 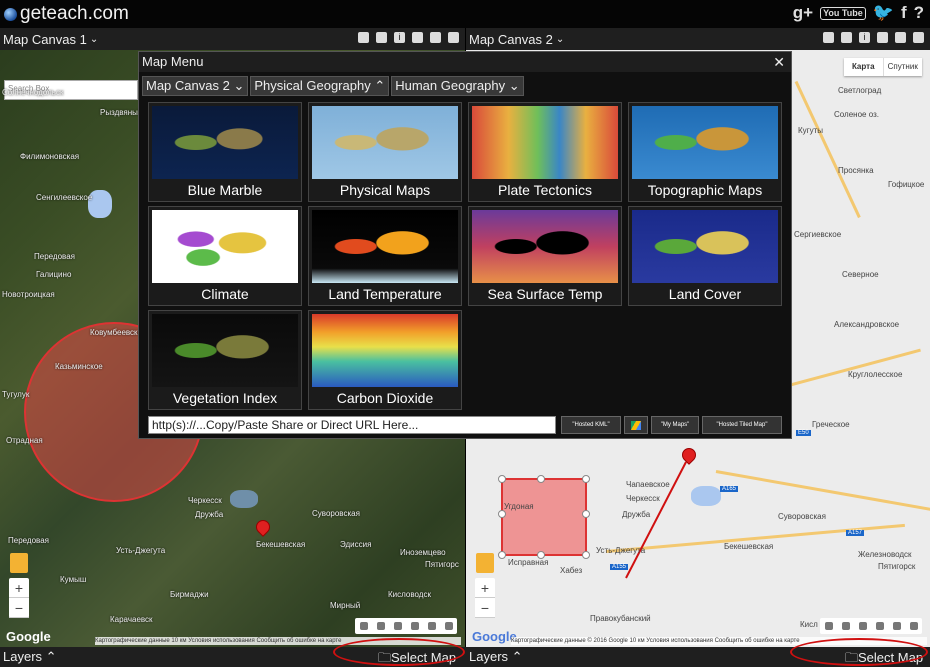 I want to click on tile-topographic-maps: Topographic Maps, so click(x=705, y=152).